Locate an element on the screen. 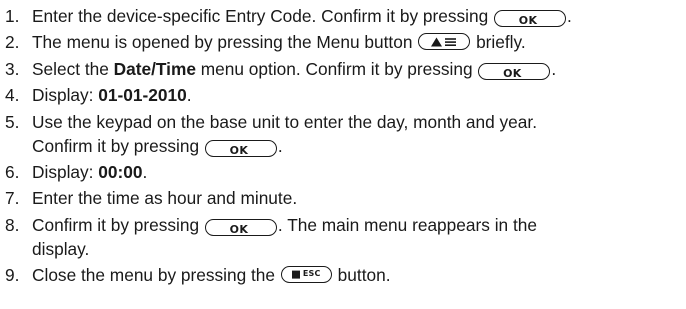 This screenshot has width=686, height=309. display-value: 00:00 is located at coordinates (120, 171).